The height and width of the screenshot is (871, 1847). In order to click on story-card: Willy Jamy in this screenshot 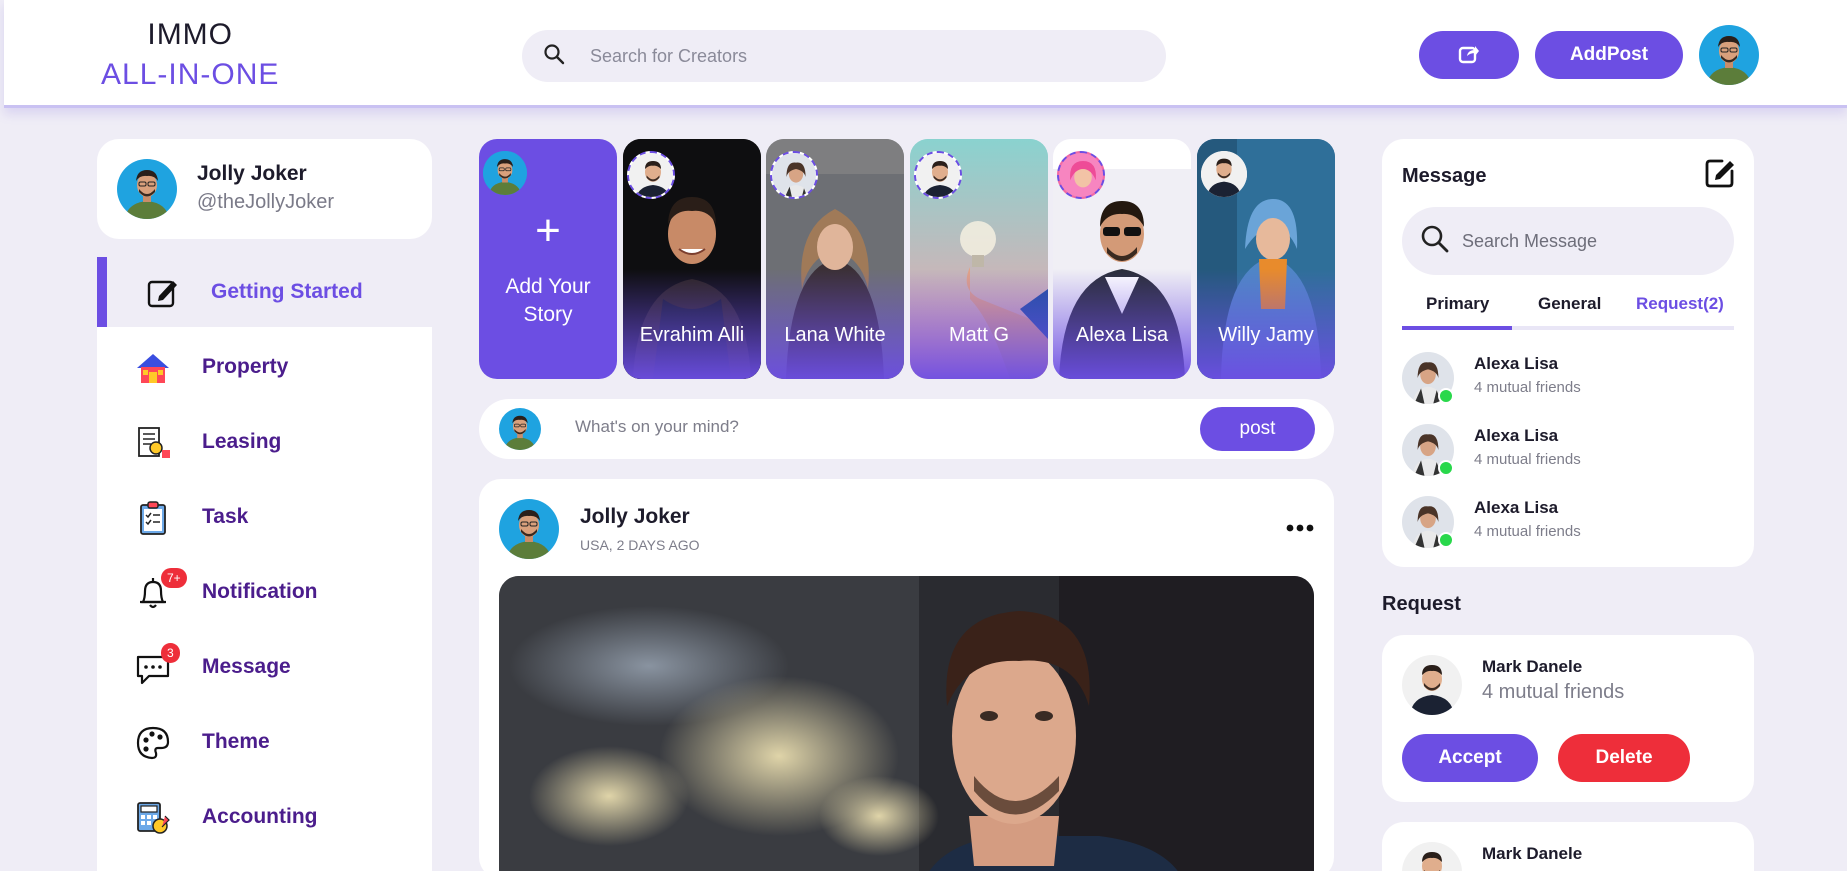, I will do `click(1266, 259)`.